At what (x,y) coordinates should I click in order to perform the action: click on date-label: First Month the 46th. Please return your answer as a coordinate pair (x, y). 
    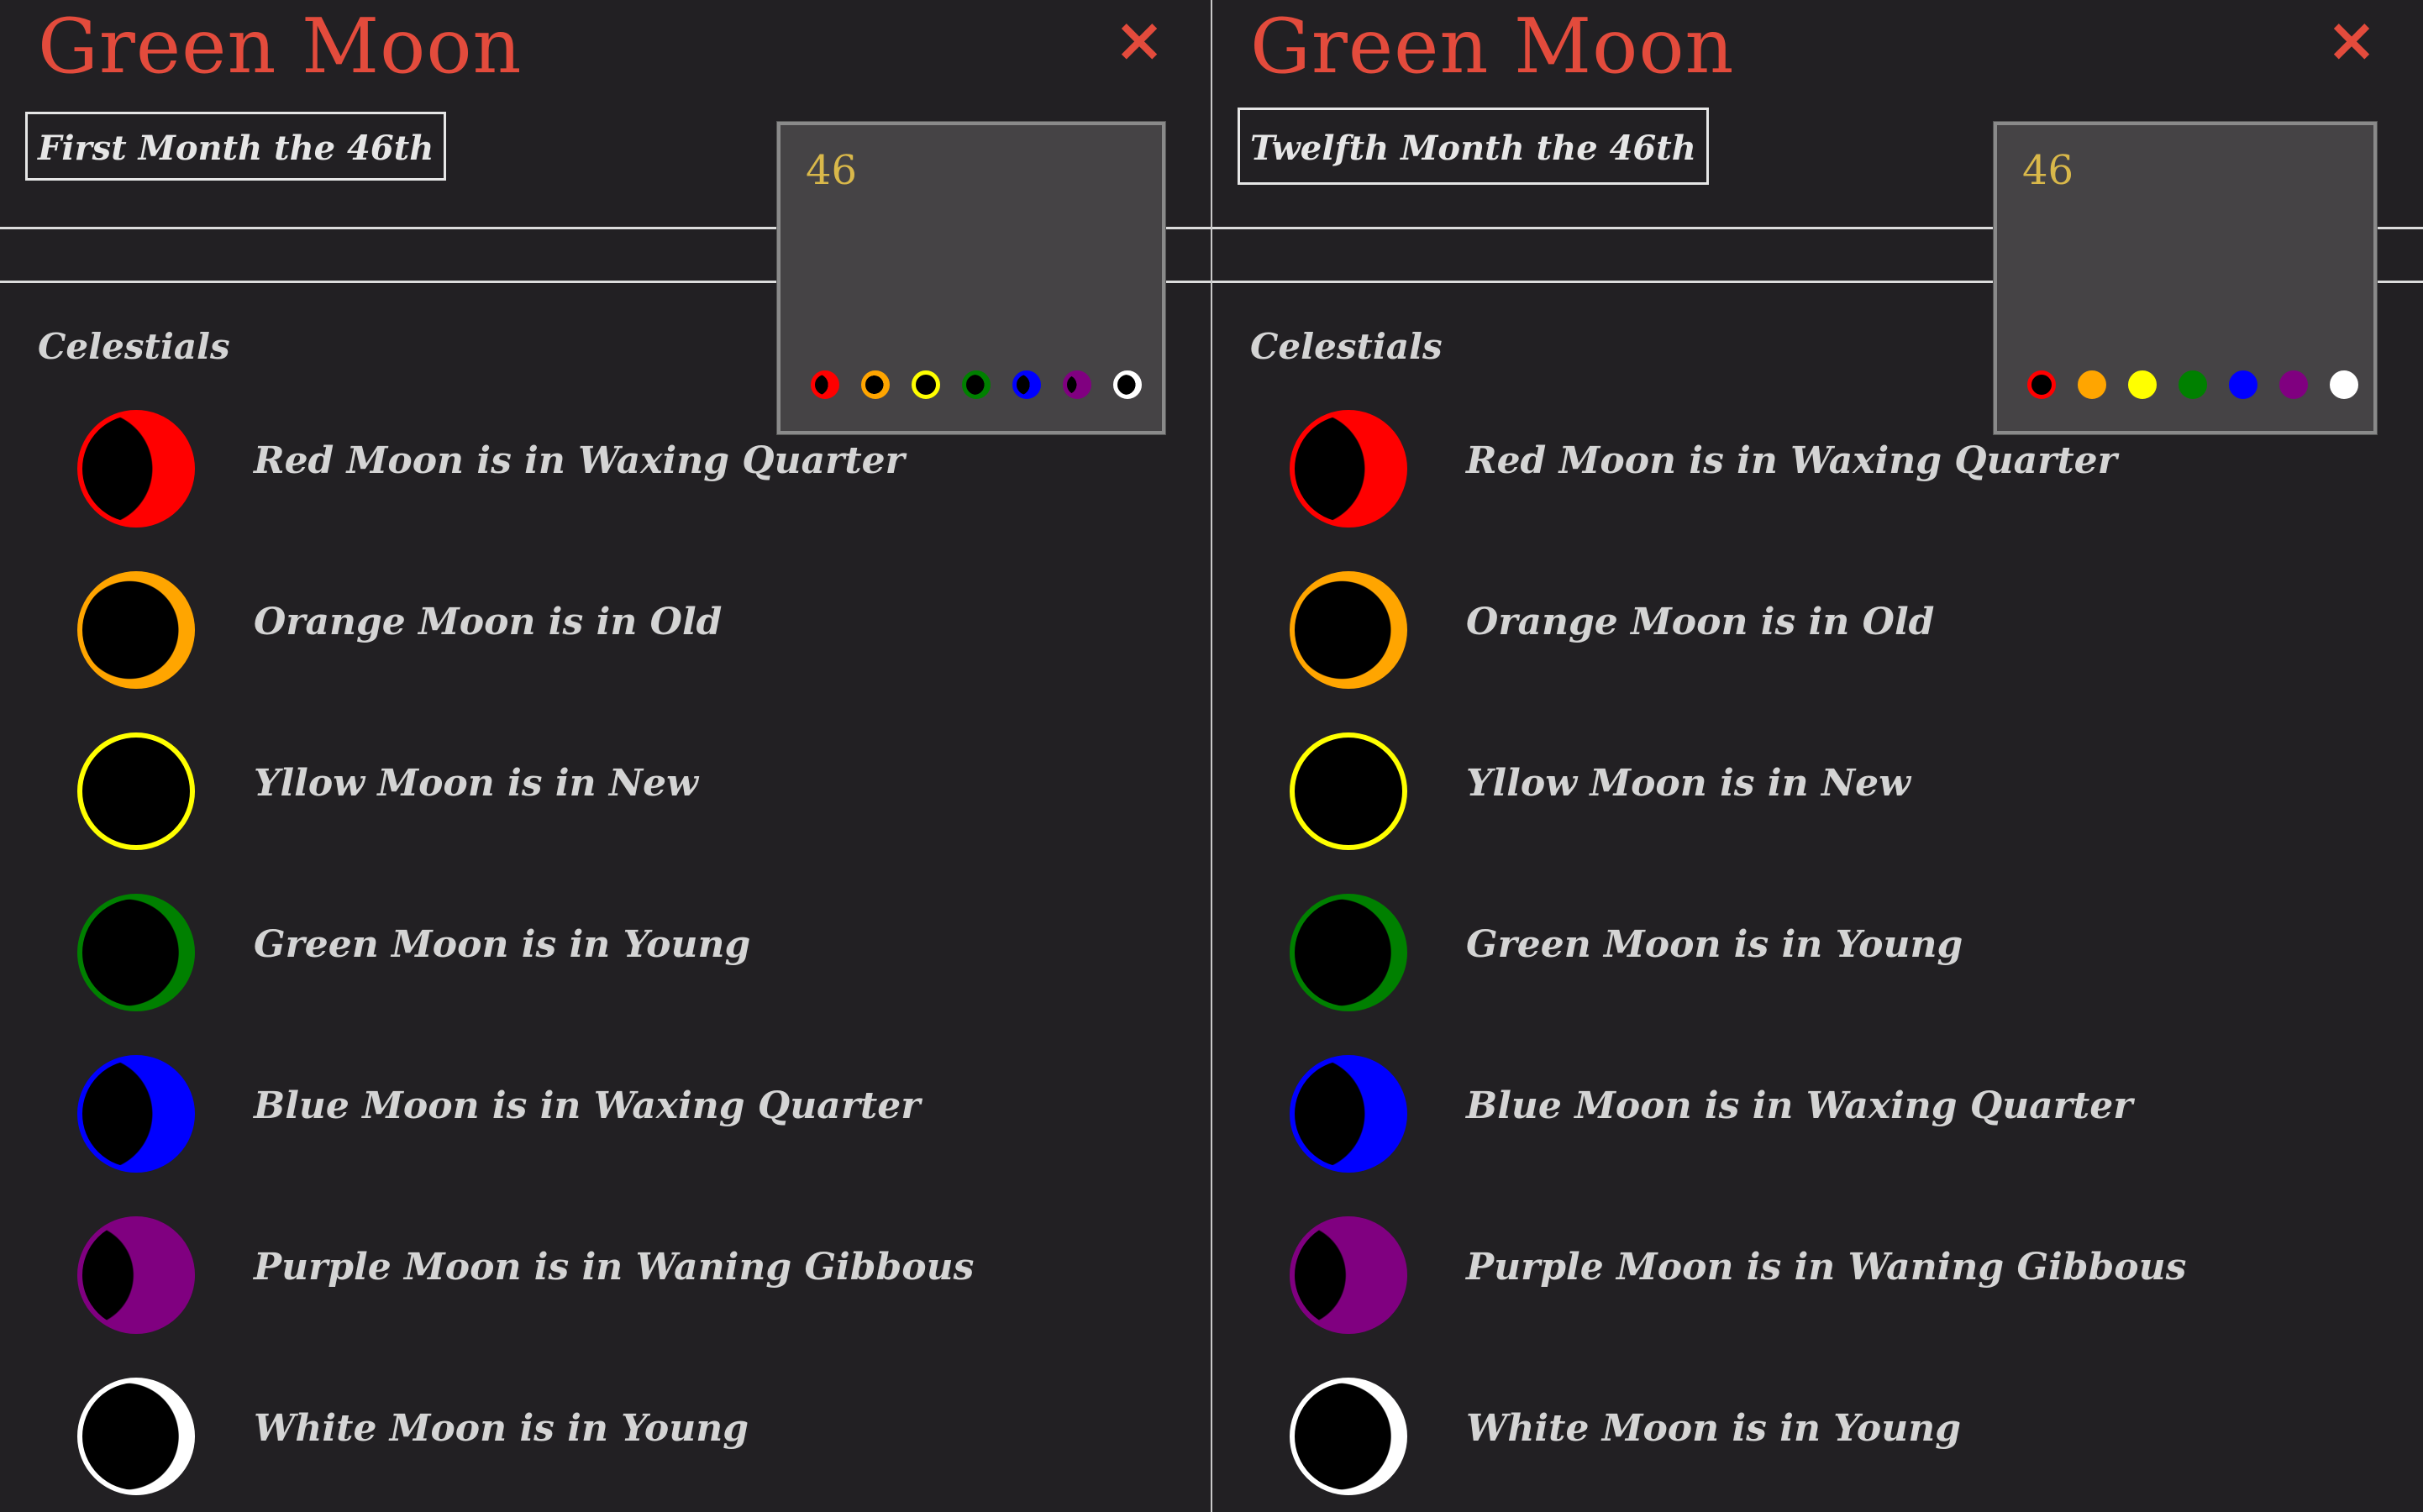
    Looking at the image, I should click on (236, 146).